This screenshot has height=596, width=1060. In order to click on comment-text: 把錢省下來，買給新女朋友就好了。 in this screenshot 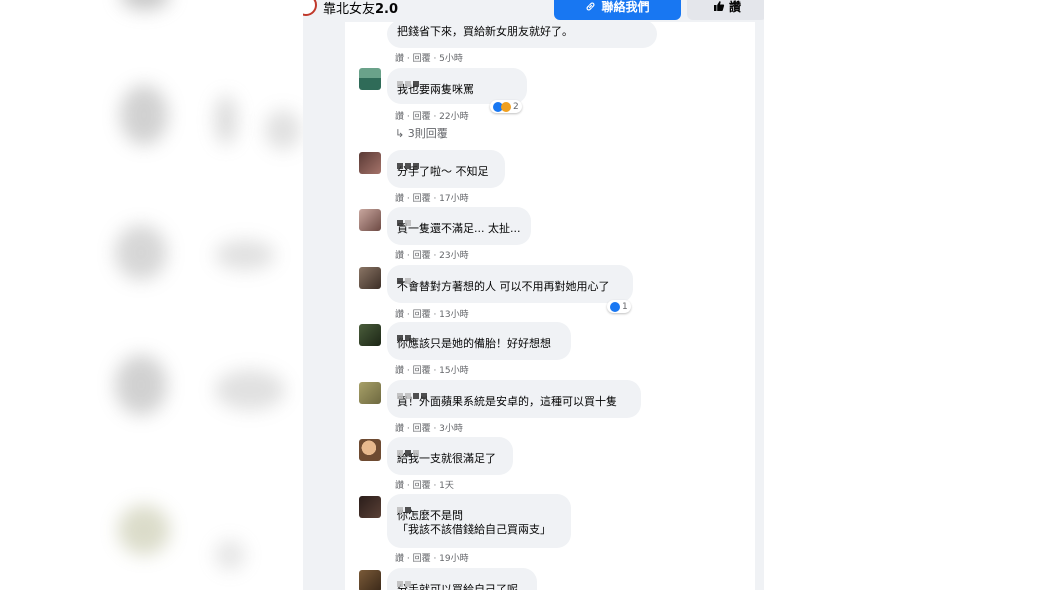, I will do `click(485, 31)`.